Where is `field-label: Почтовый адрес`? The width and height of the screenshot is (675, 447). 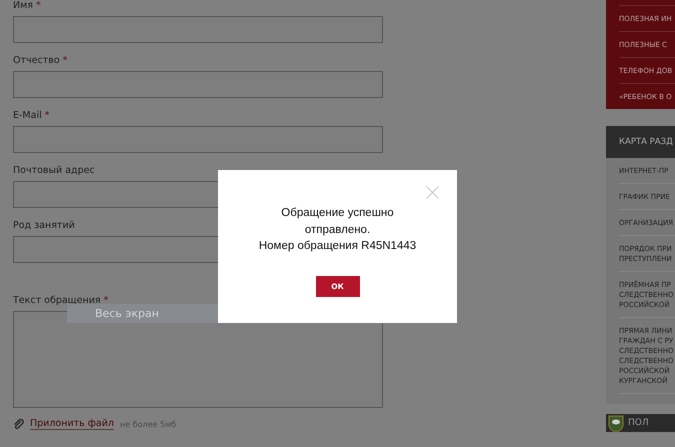
field-label: Почтовый адрес is located at coordinates (54, 170).